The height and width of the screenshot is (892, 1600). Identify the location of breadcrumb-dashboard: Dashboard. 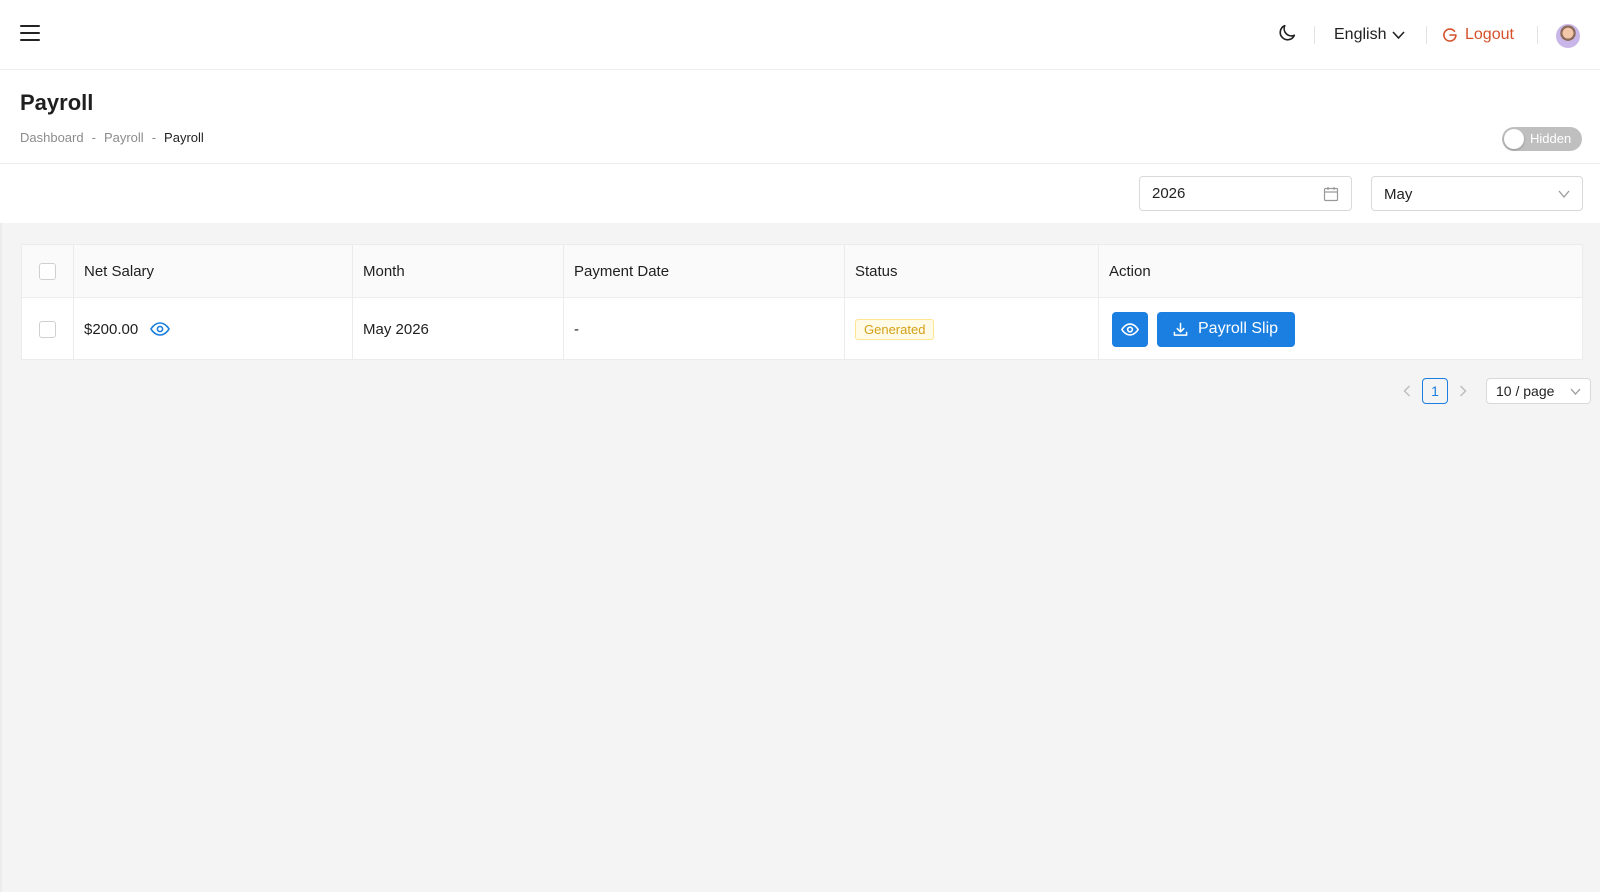
(52, 137).